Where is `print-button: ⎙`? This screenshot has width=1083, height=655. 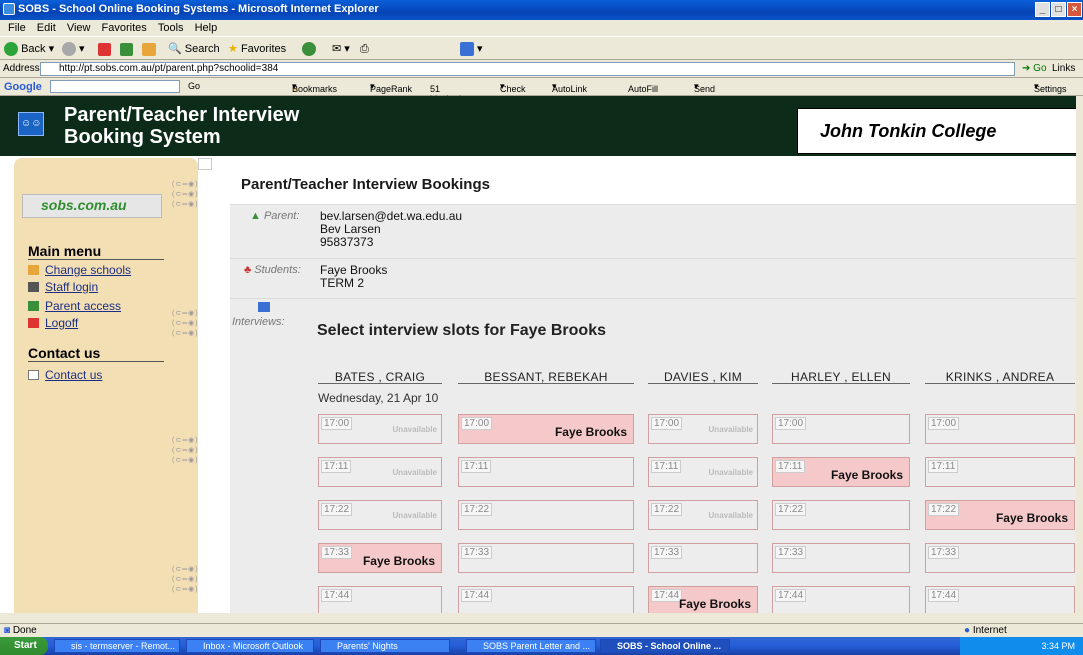 print-button: ⎙ is located at coordinates (364, 49).